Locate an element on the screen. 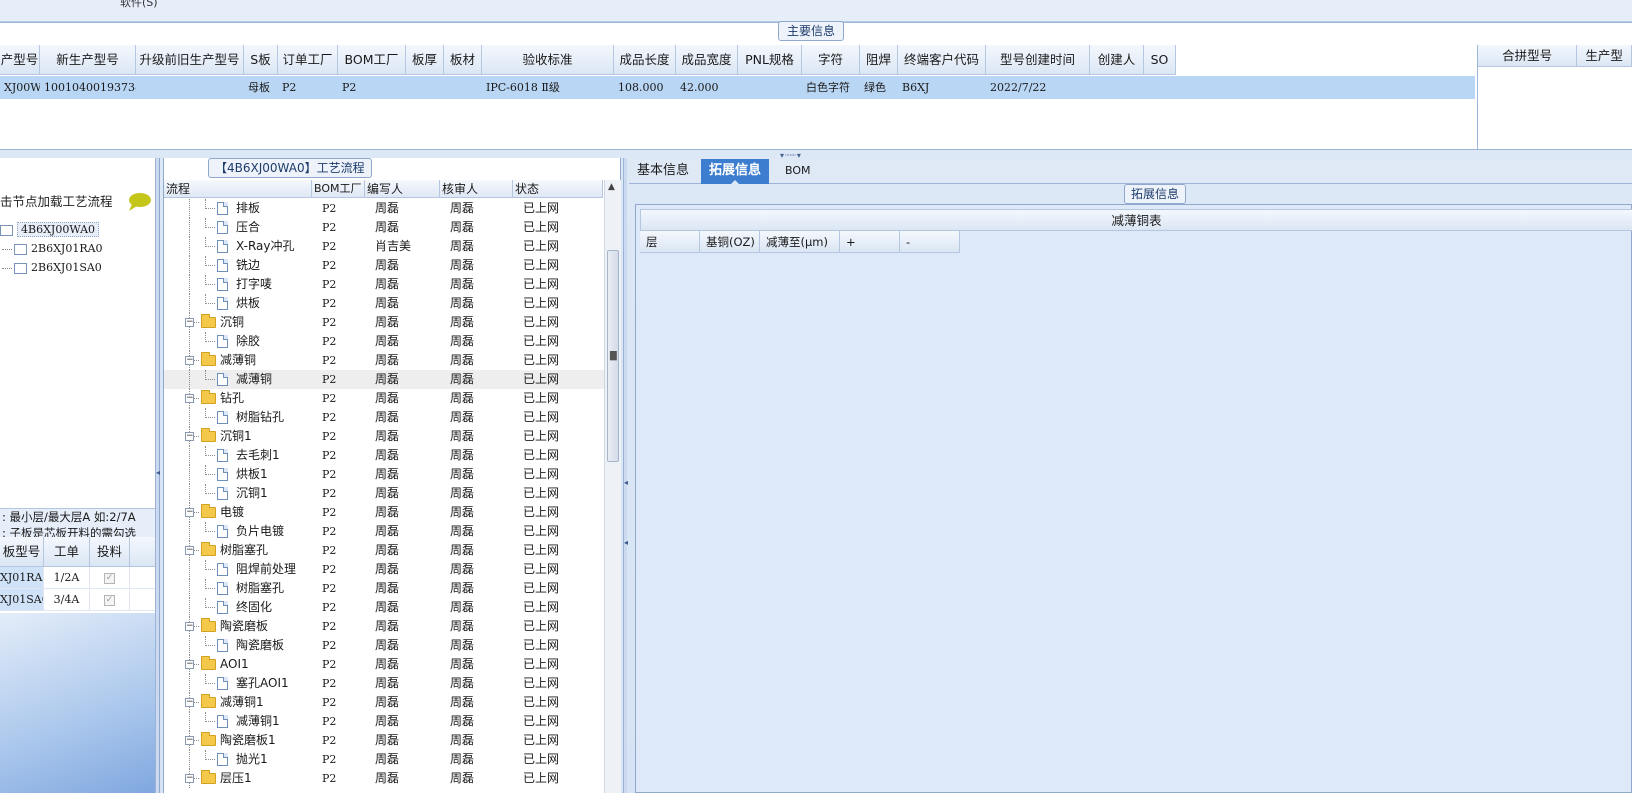 The image size is (1632, 793). sub-board-model: XJ01RA0 is located at coordinates (22, 577).